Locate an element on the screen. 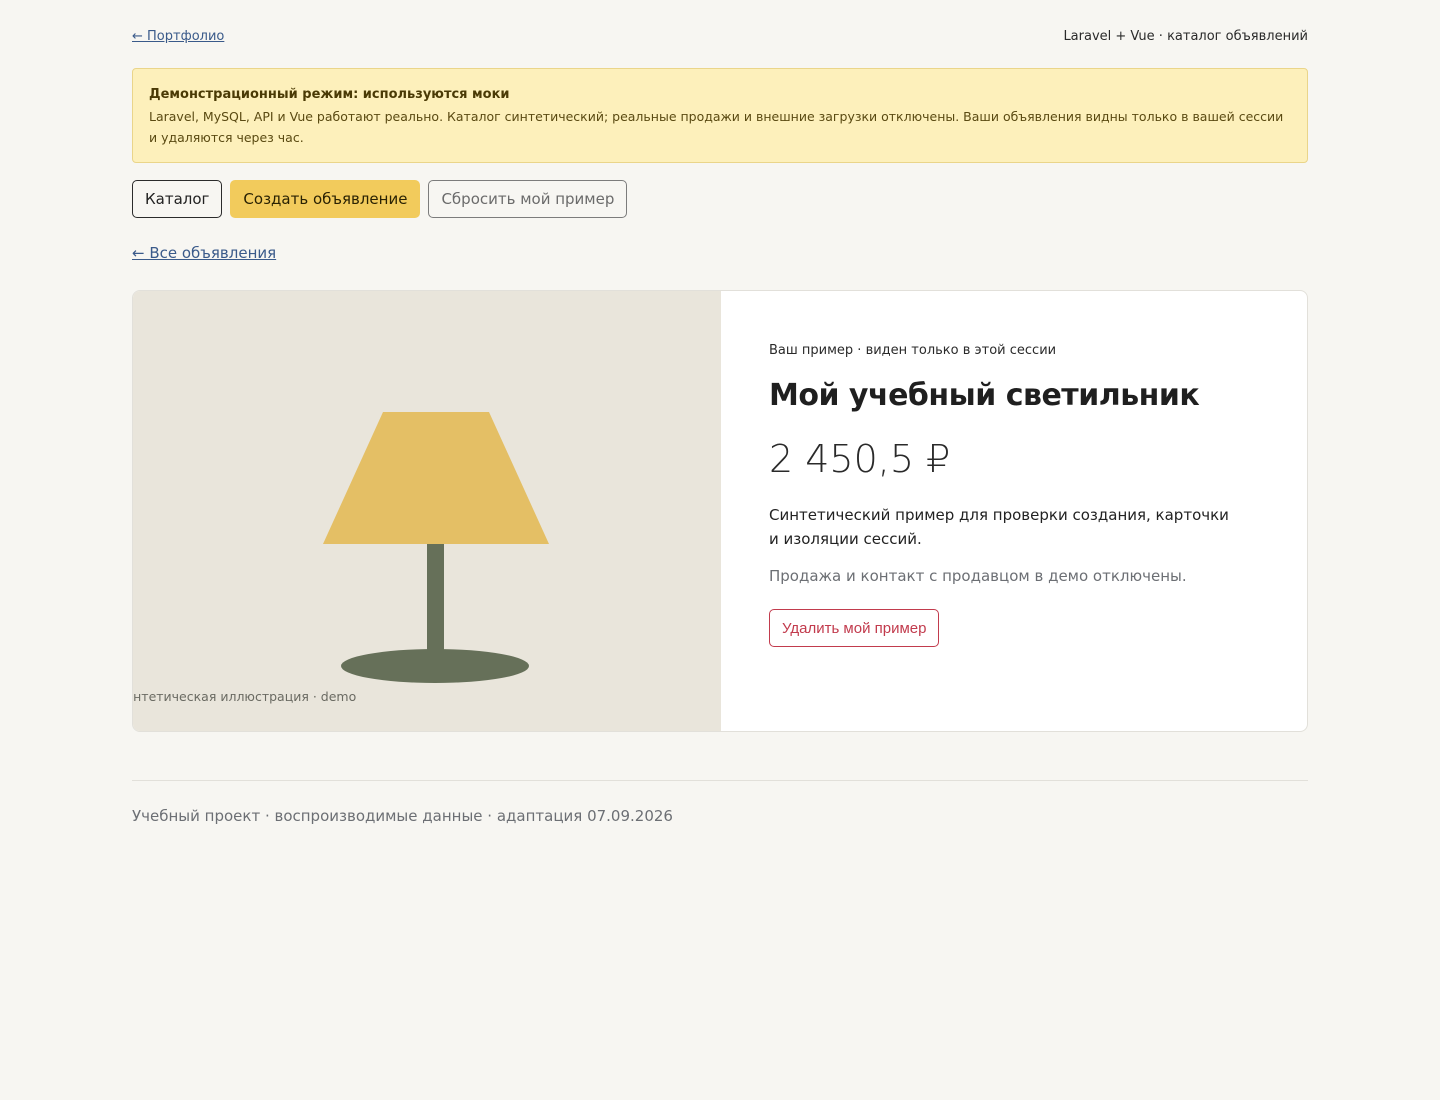  create-listing-button: Создать объявление is located at coordinates (325, 199).